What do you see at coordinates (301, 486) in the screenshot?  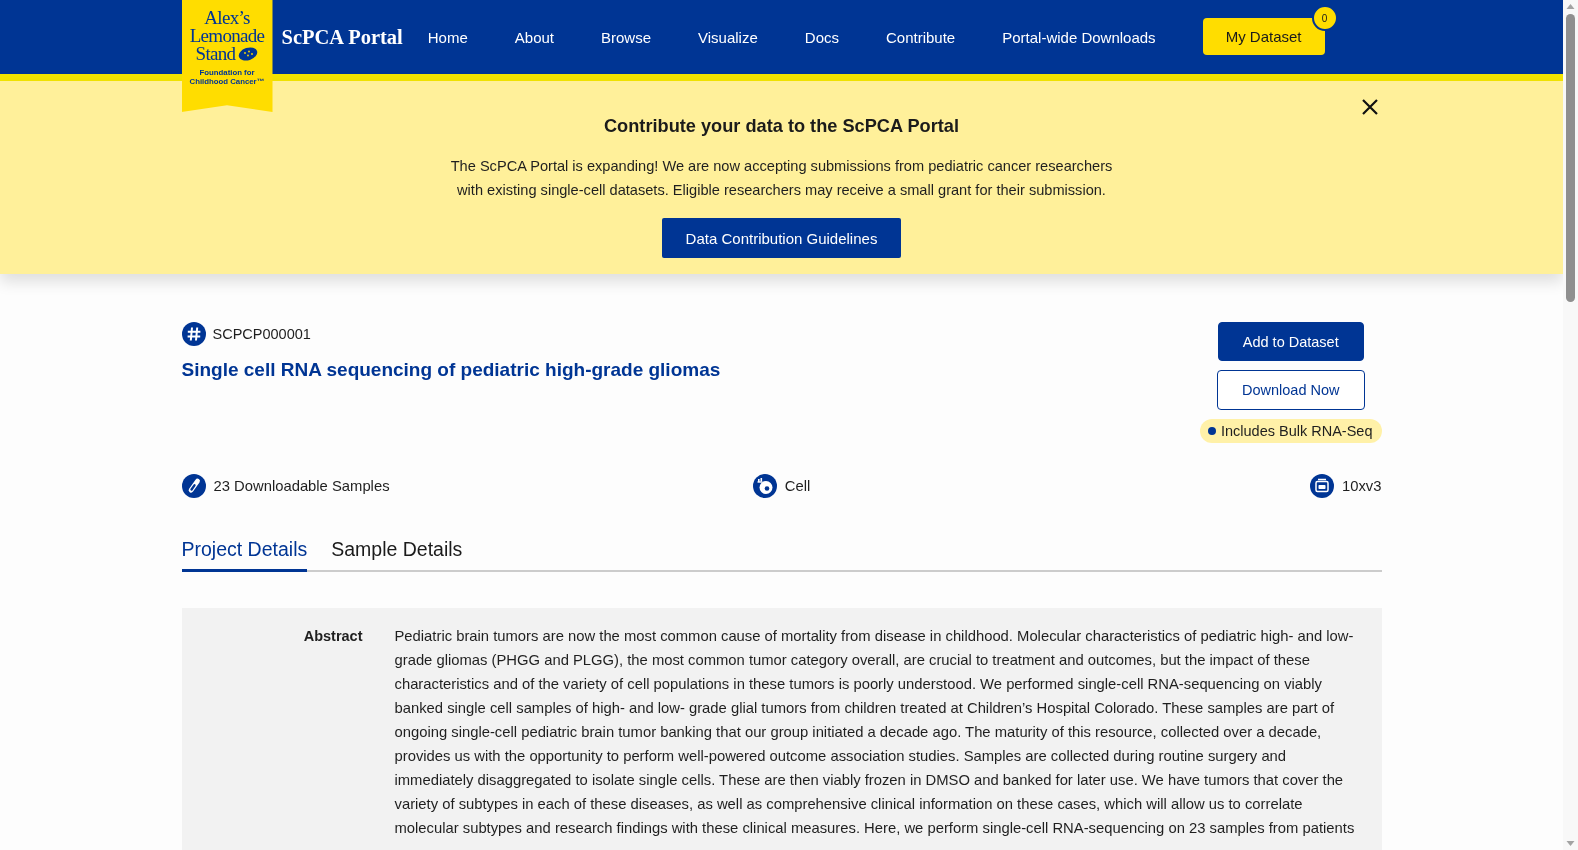 I see `stat-text: 23 Downloadable Samples` at bounding box center [301, 486].